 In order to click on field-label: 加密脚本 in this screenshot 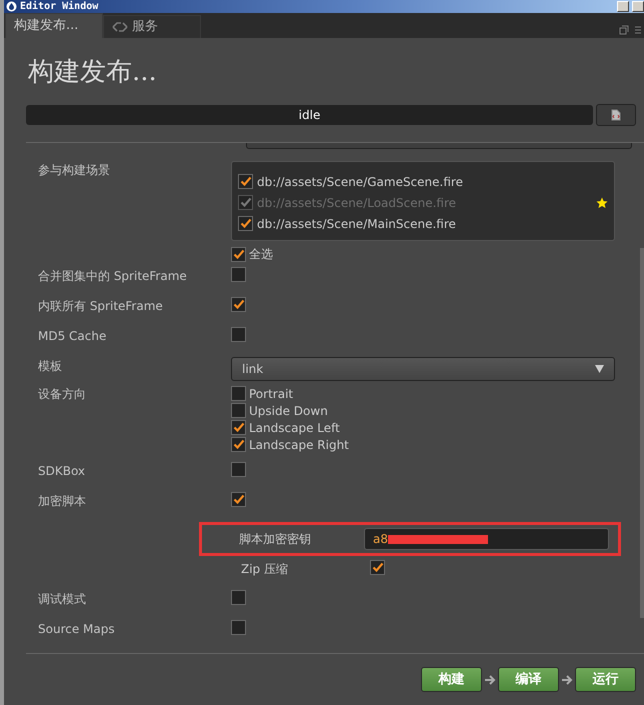, I will do `click(62, 501)`.